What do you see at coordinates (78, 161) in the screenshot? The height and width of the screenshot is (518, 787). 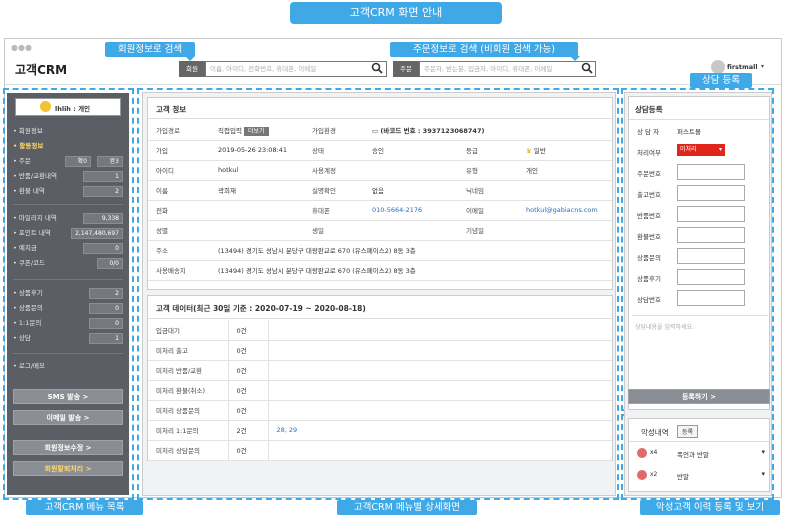 I see `order-count-a: 확0` at bounding box center [78, 161].